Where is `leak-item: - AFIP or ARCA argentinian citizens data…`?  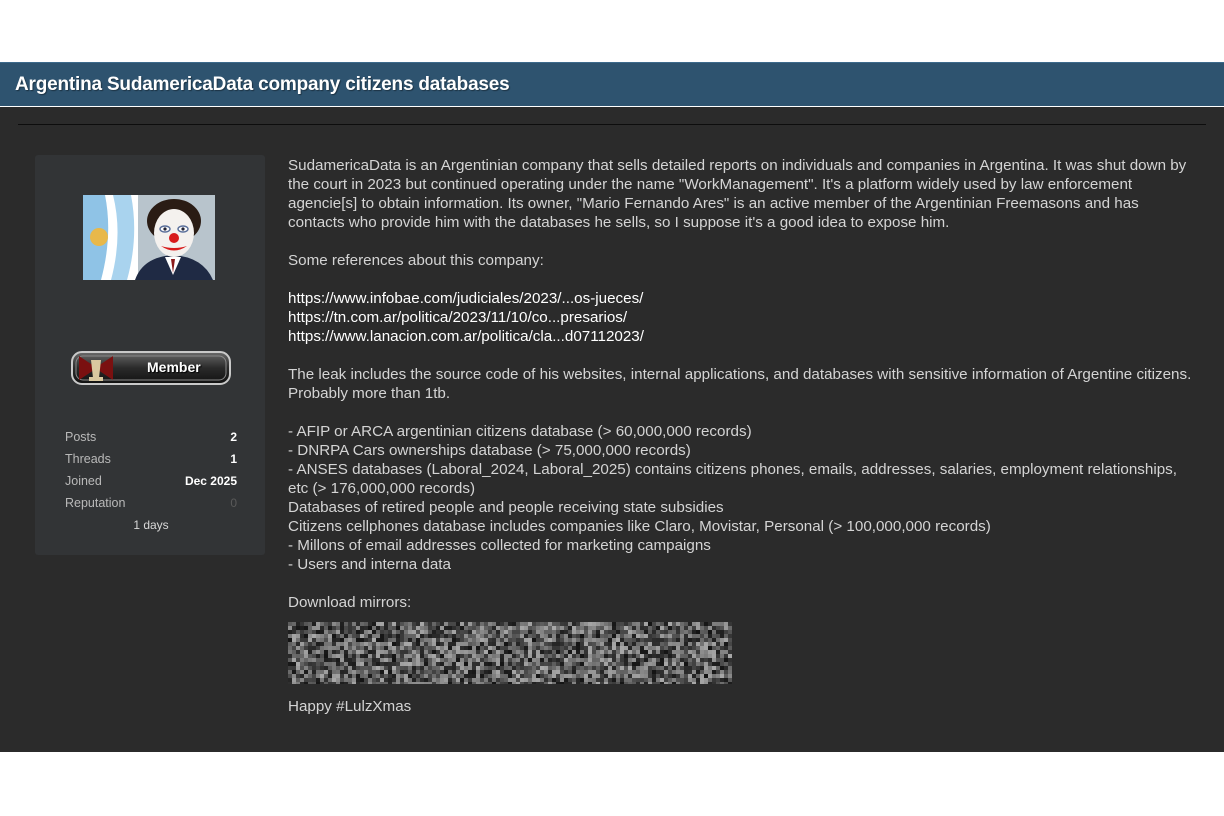 leak-item: - AFIP or ARCA argentinian citizens data… is located at coordinates (520, 431).